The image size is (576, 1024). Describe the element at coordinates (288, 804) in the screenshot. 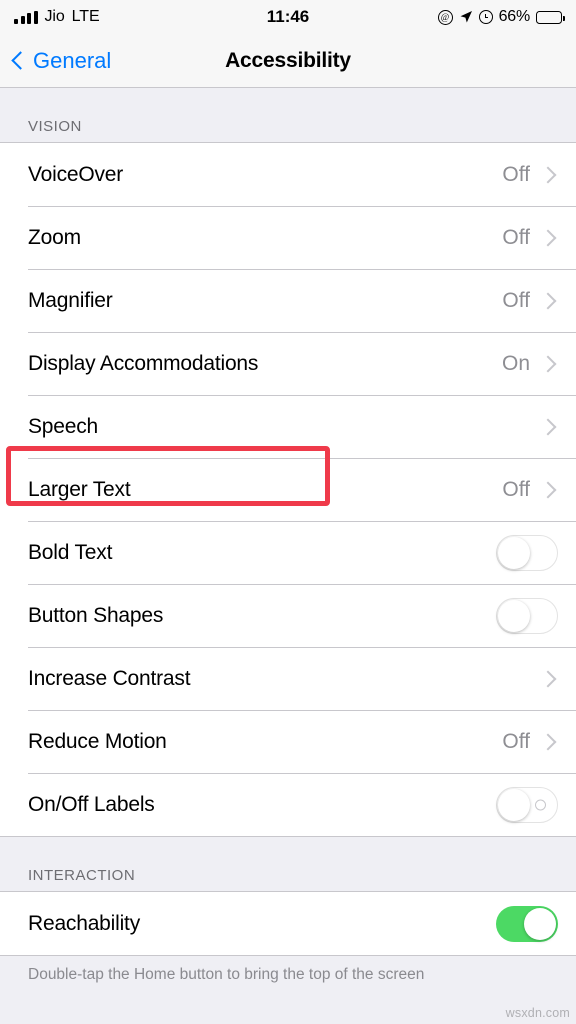

I see `row-on-off-labels: On/Off Labels` at that location.